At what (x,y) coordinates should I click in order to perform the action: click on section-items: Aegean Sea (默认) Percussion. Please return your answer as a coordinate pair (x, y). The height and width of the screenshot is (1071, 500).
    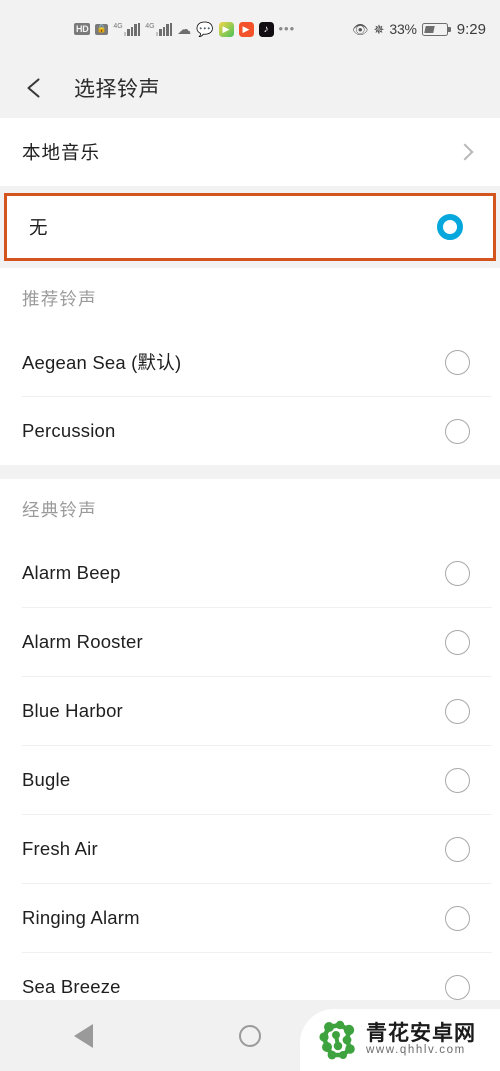
    Looking at the image, I should click on (250, 396).